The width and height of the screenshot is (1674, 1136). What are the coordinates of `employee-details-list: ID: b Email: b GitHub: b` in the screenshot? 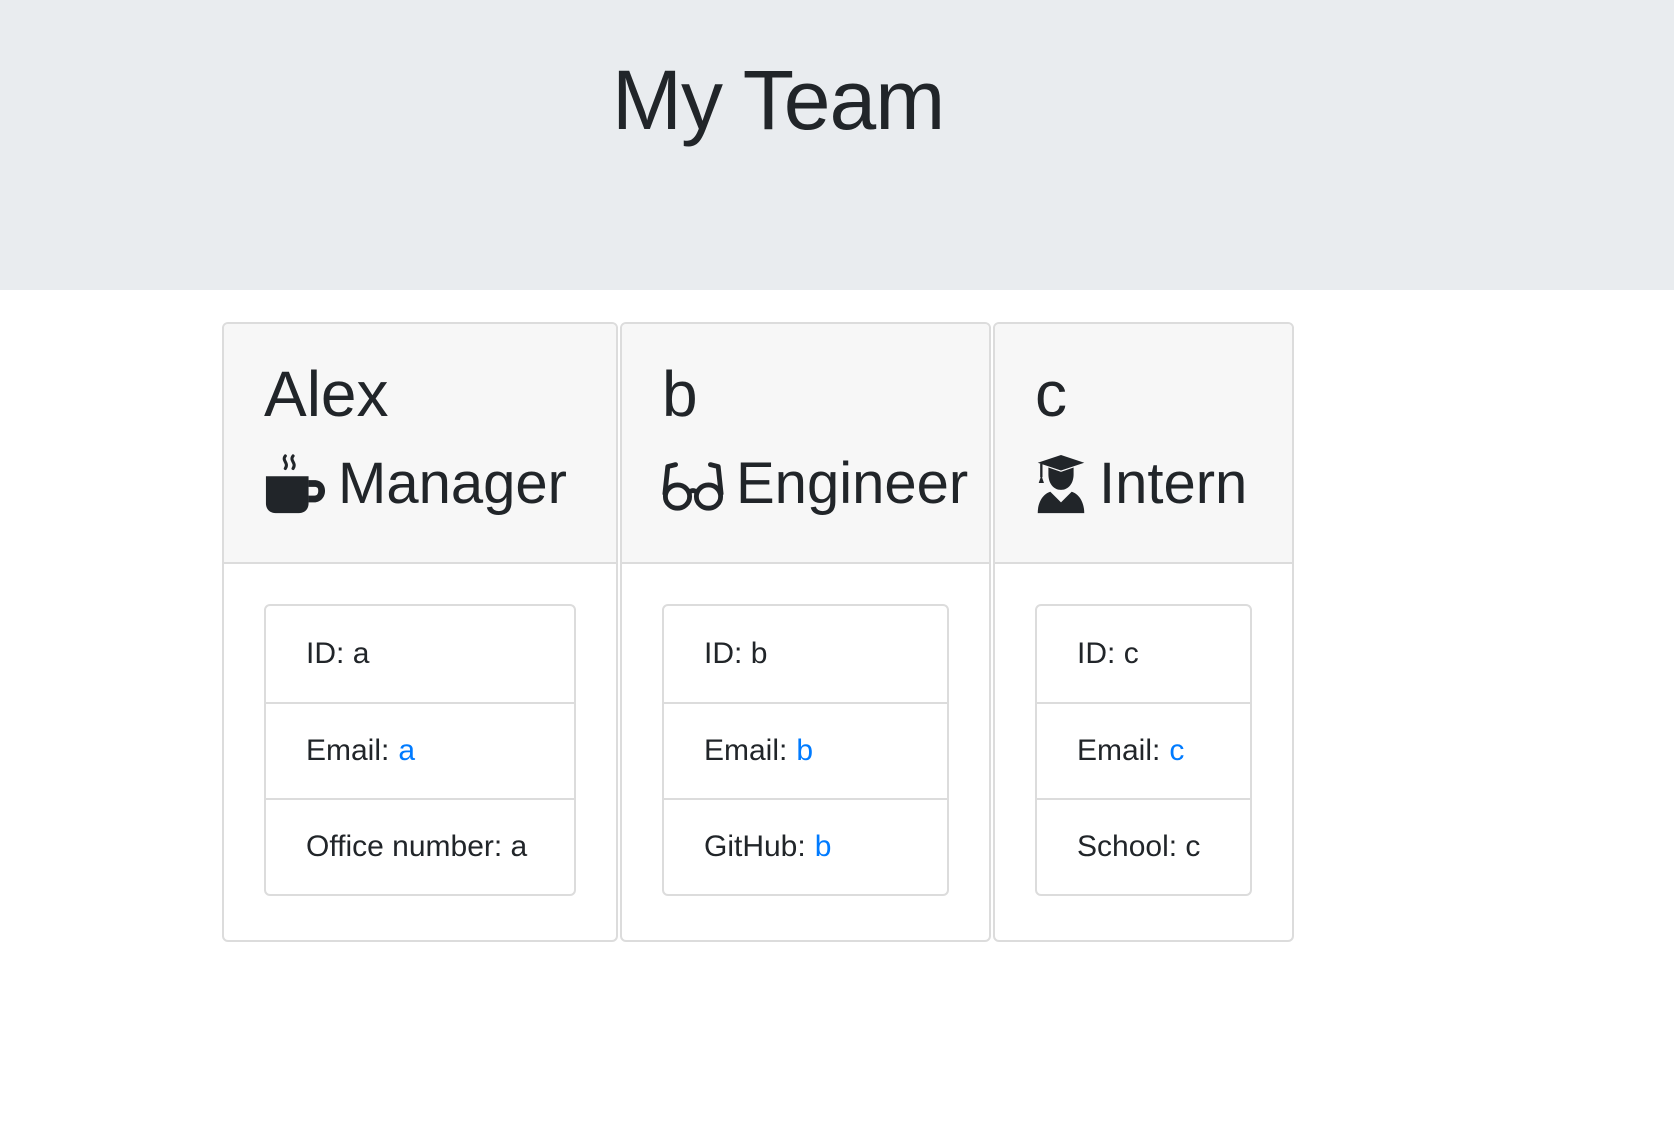 It's located at (805, 750).